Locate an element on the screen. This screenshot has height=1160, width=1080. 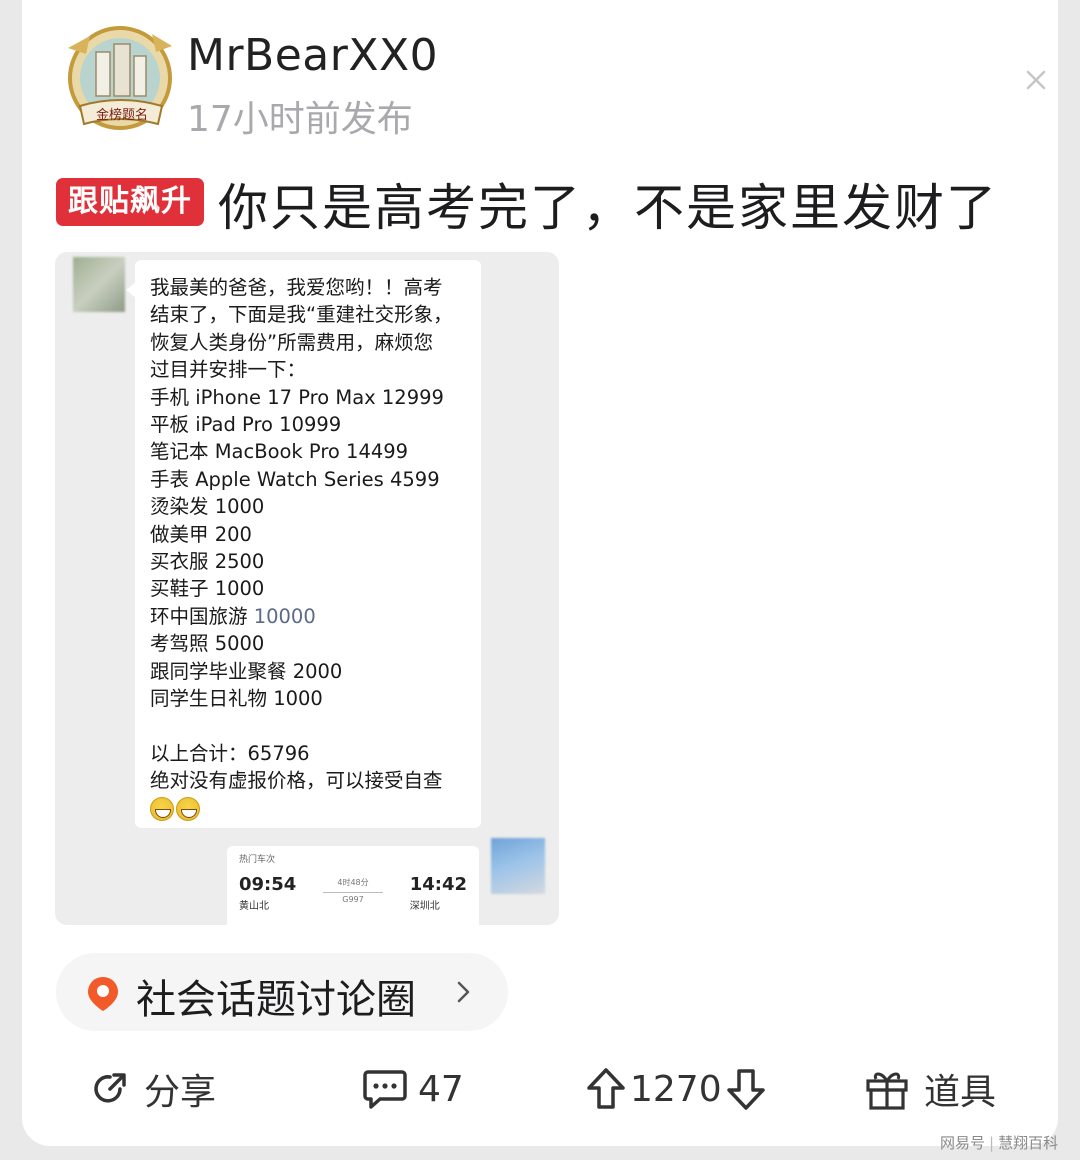
ticket-middle: 4时48分 G997 is located at coordinates (353, 889).